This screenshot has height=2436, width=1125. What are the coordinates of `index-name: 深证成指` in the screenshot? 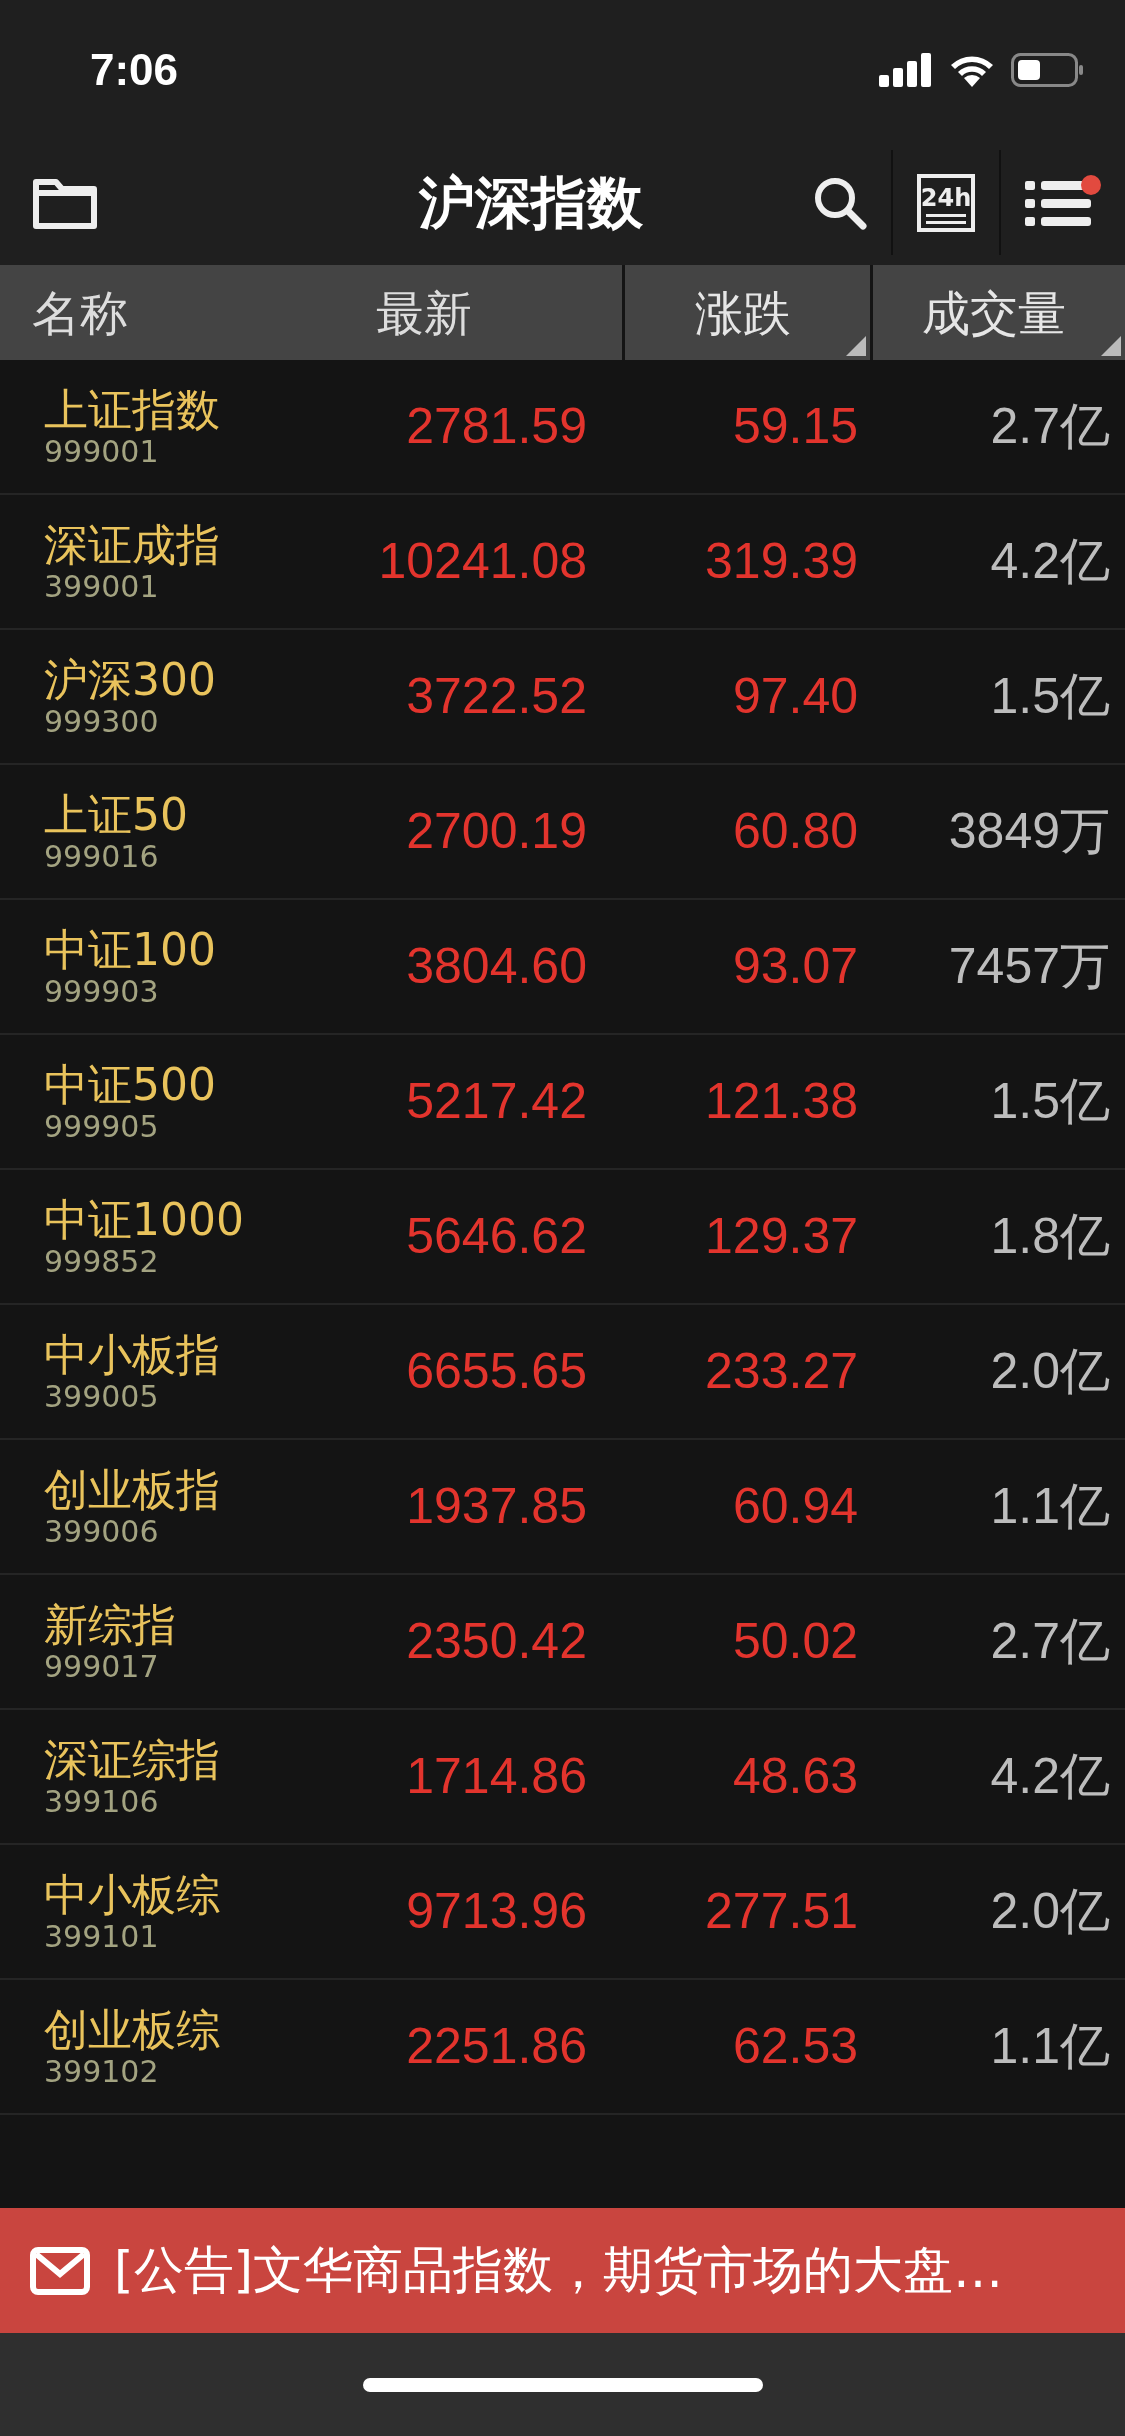 It's located at (192, 545).